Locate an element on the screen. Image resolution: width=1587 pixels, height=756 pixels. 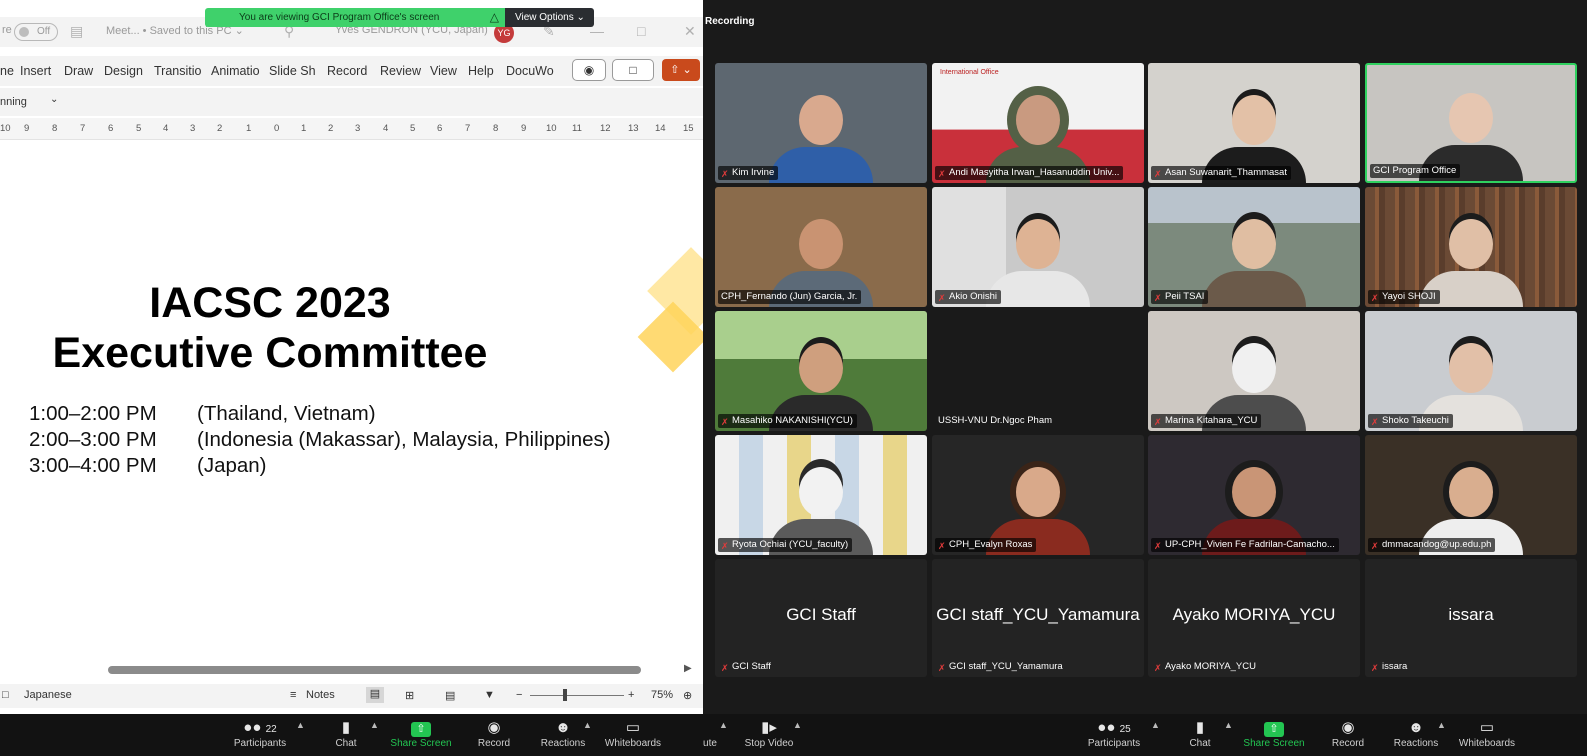
language-label: Japanese is located at coordinates (48, 695).